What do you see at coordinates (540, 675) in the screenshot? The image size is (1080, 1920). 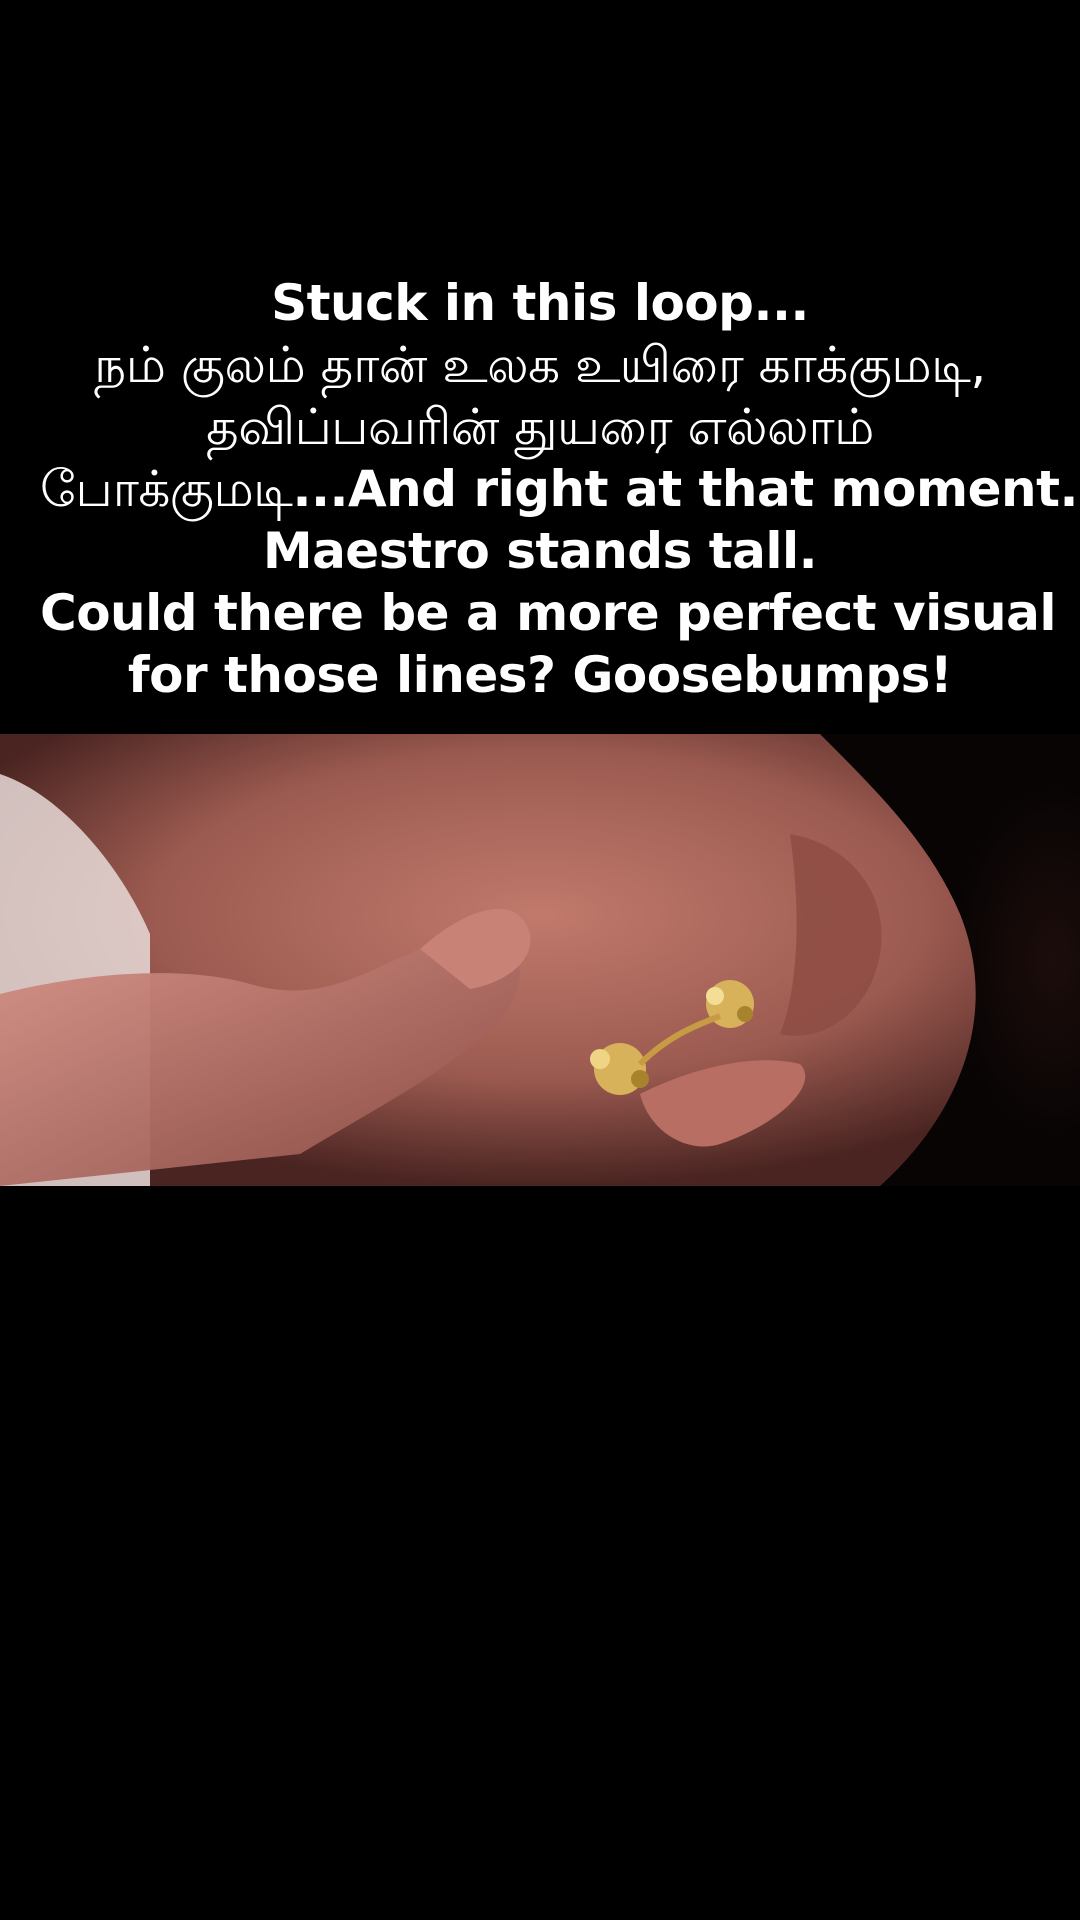 I see `caption-line-7: for those lines? Goosebumps!` at bounding box center [540, 675].